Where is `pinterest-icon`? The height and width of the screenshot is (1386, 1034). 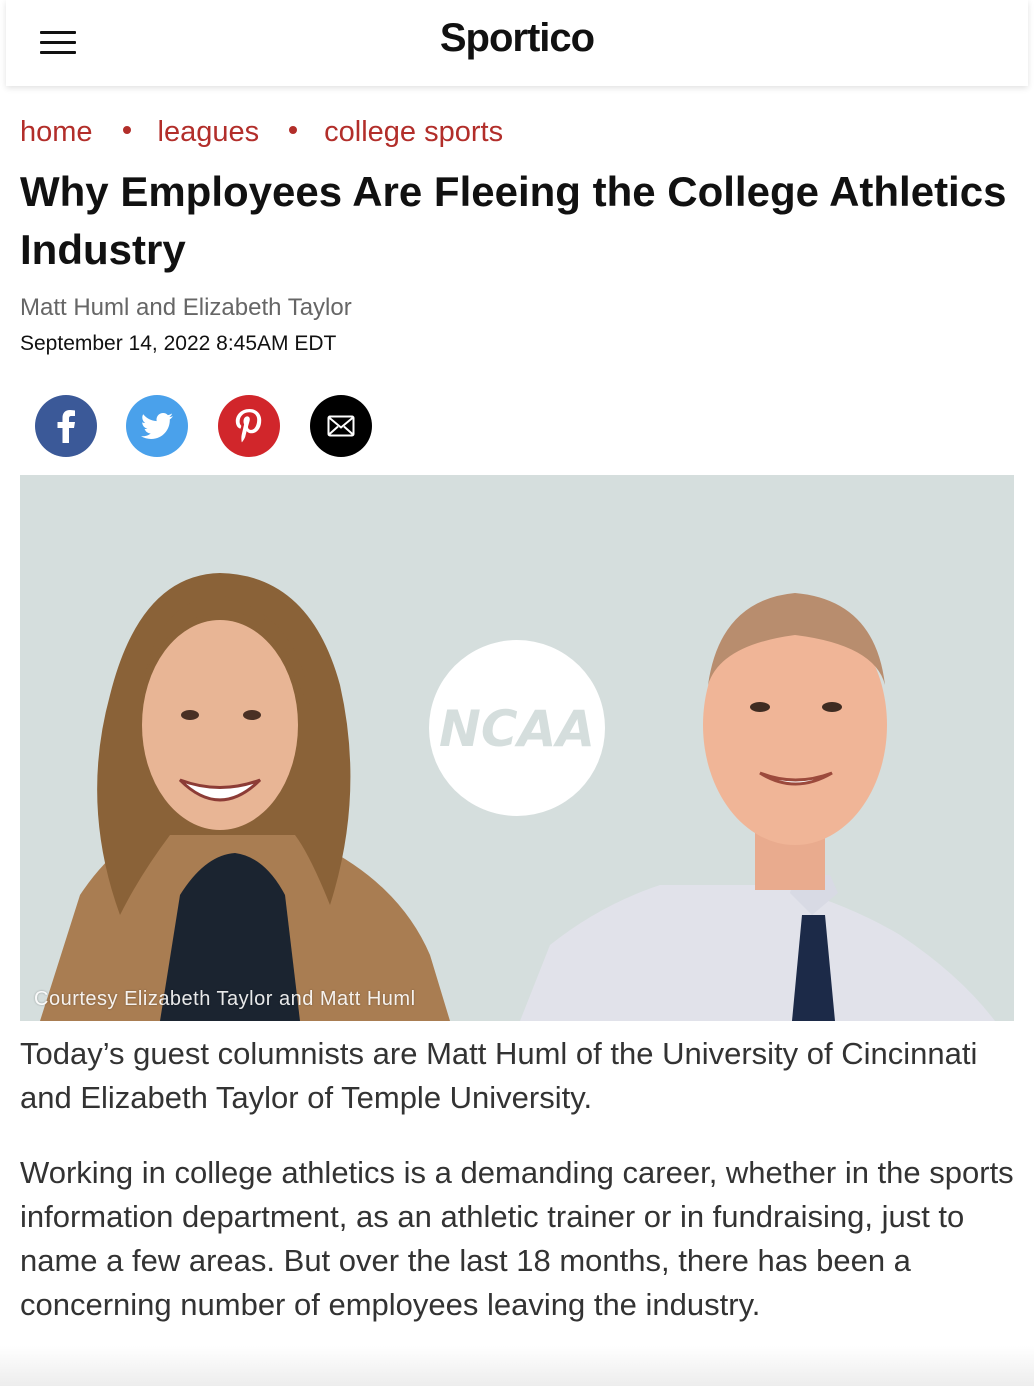 pinterest-icon is located at coordinates (248, 426).